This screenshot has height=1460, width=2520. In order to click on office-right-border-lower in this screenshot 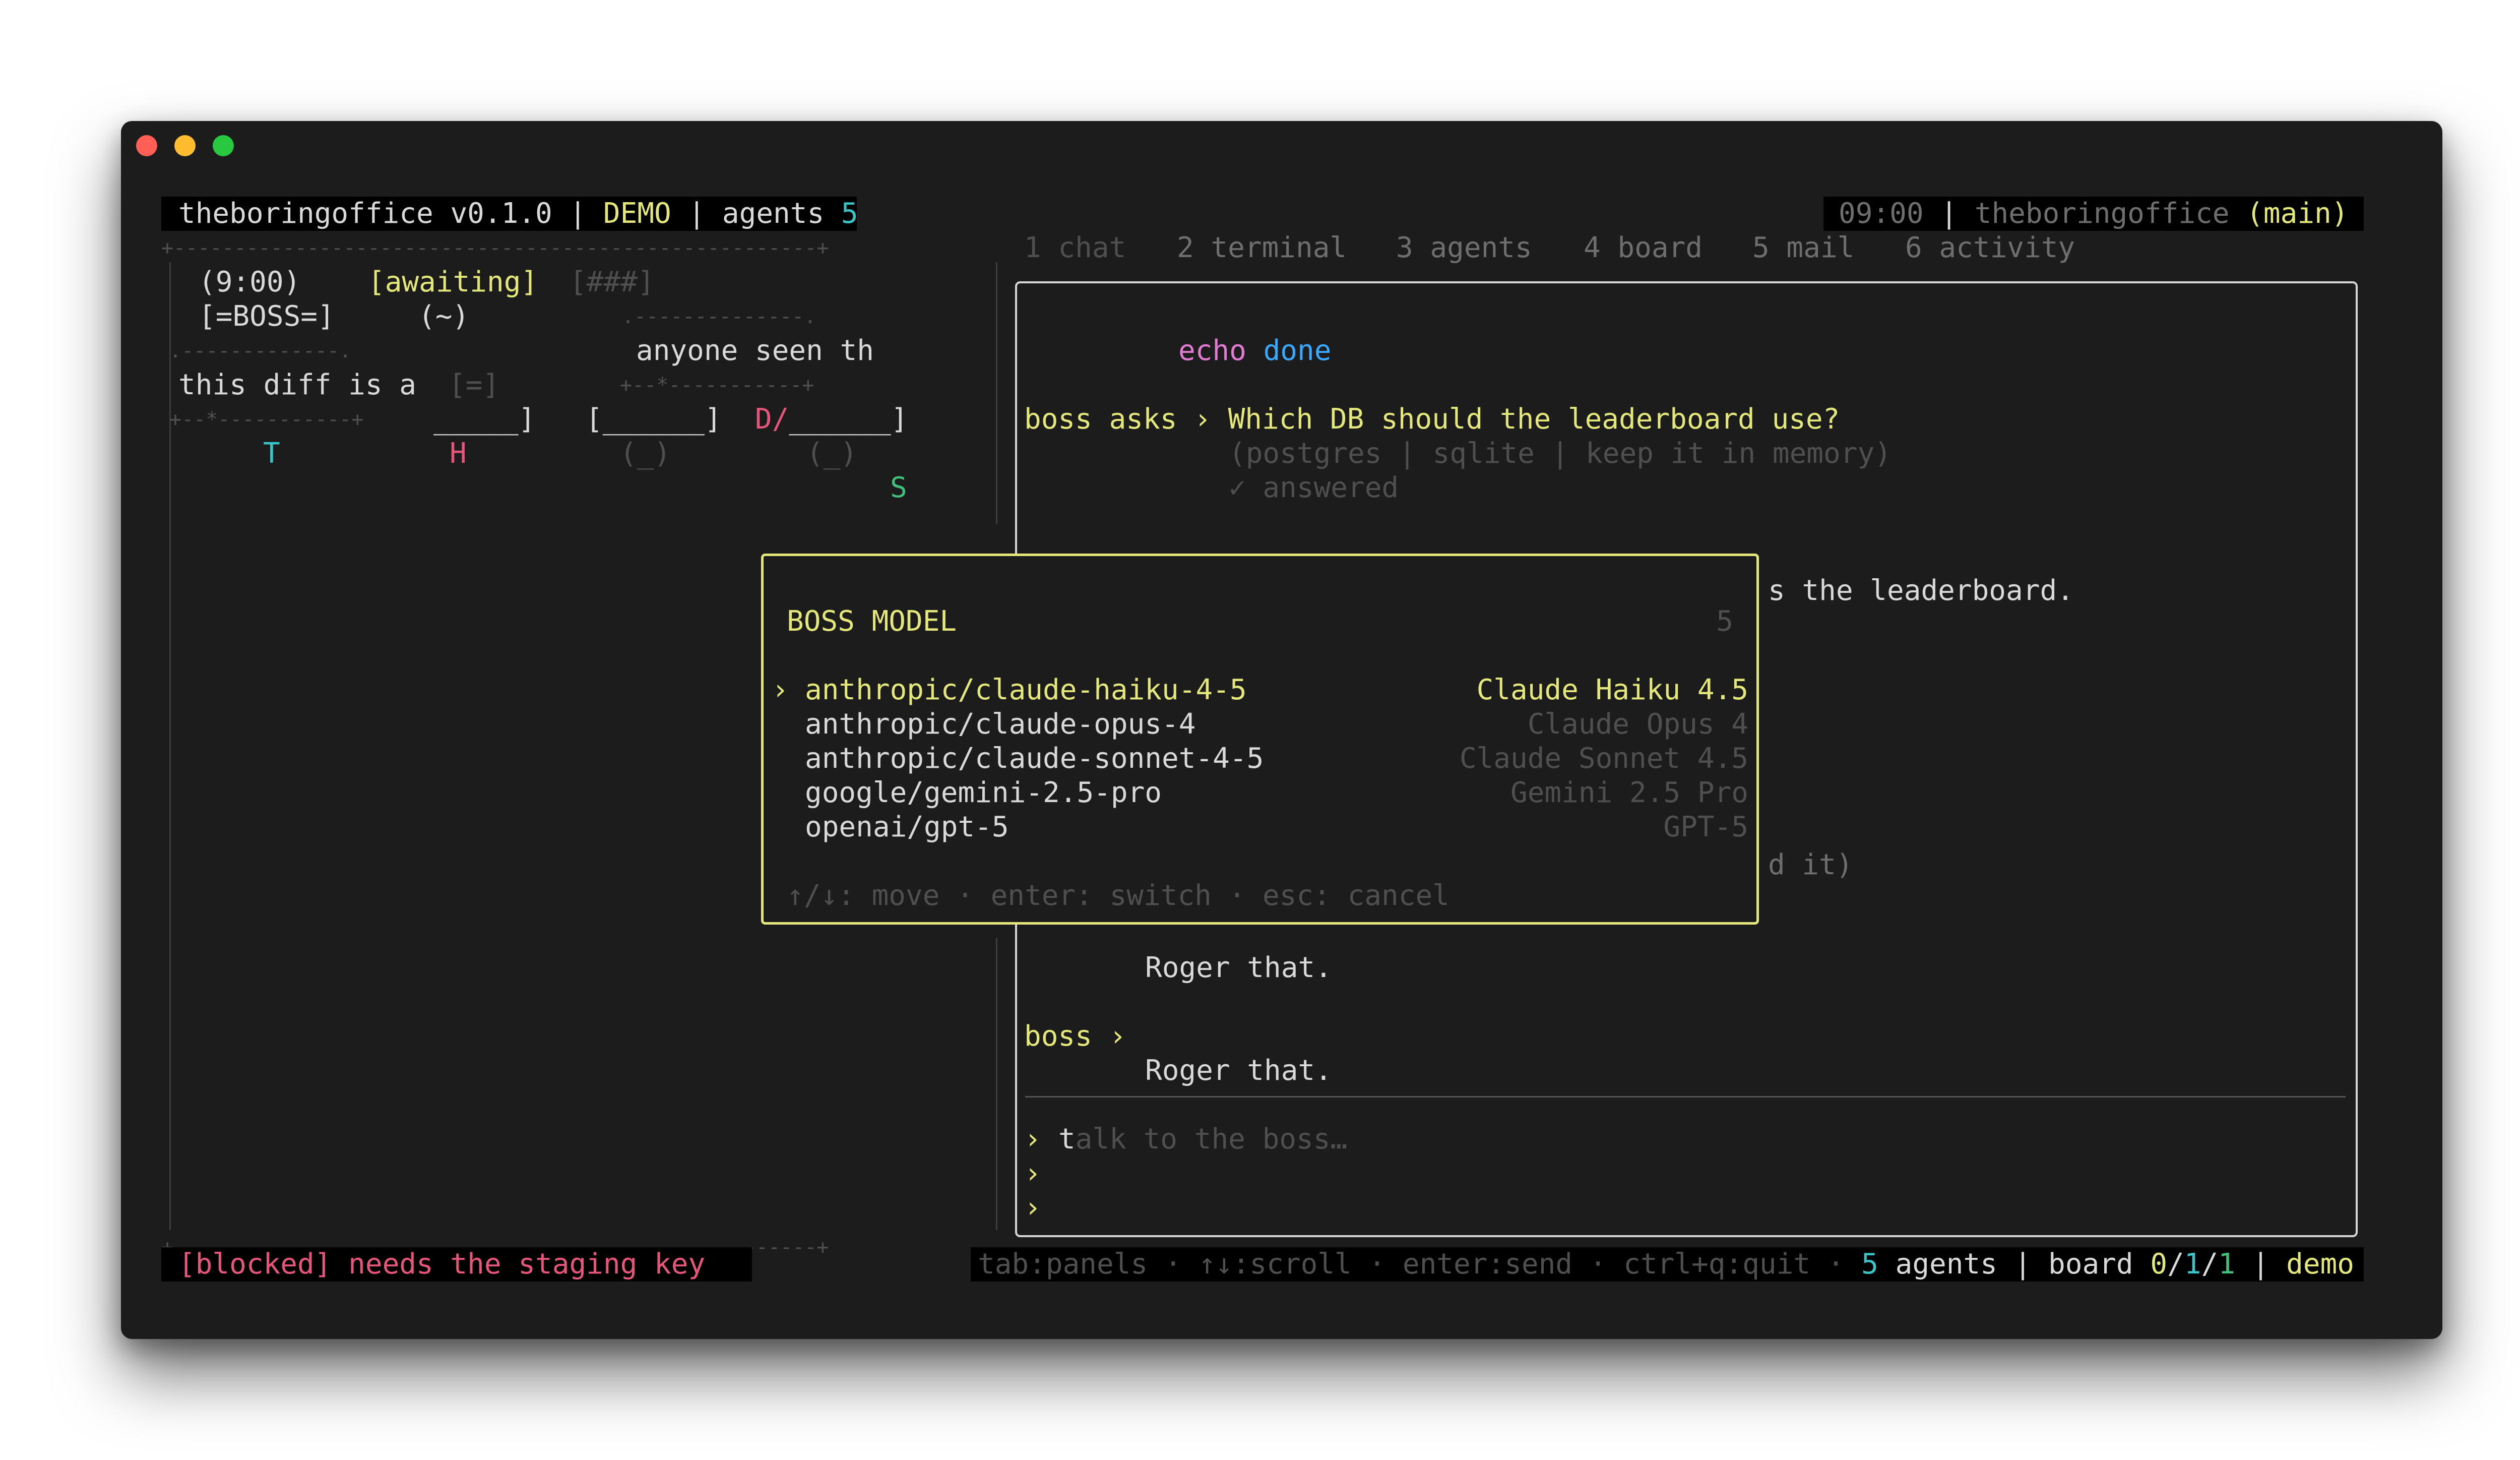, I will do `click(996, 1084)`.